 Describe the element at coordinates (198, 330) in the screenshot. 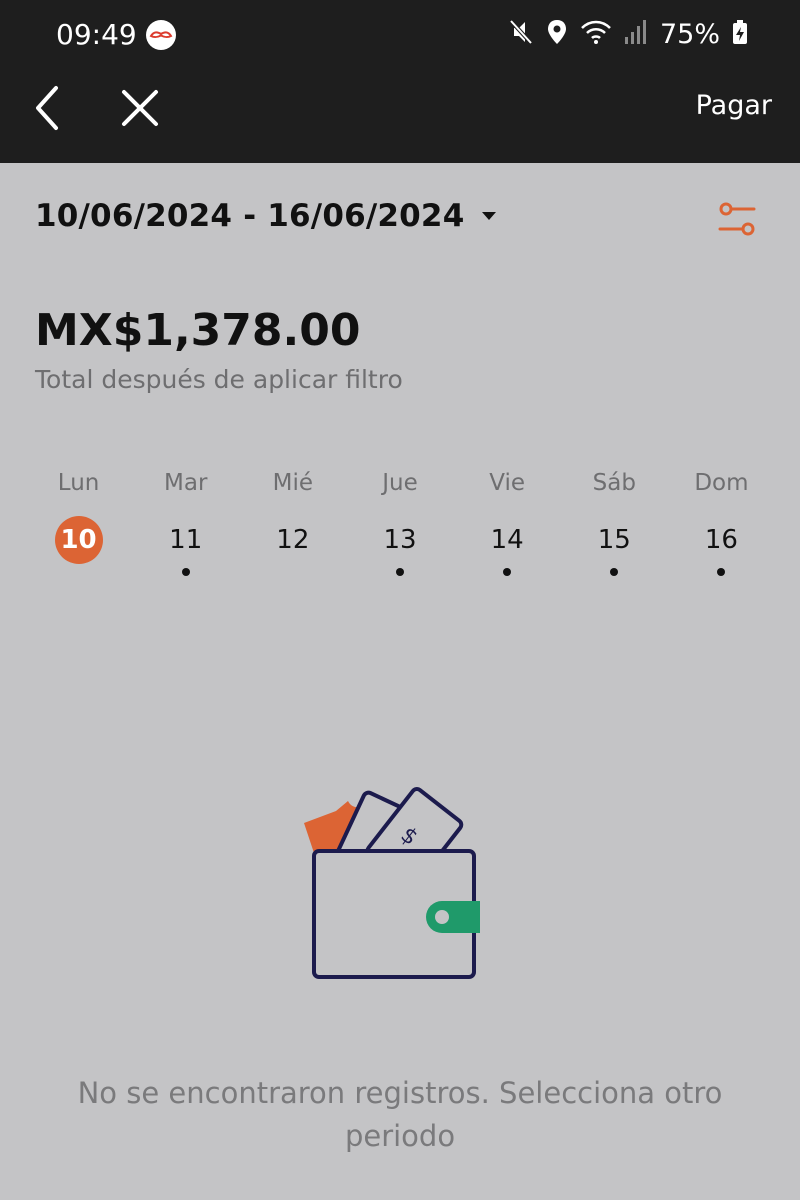

I see `total-amount: MX$1,378.00` at that location.